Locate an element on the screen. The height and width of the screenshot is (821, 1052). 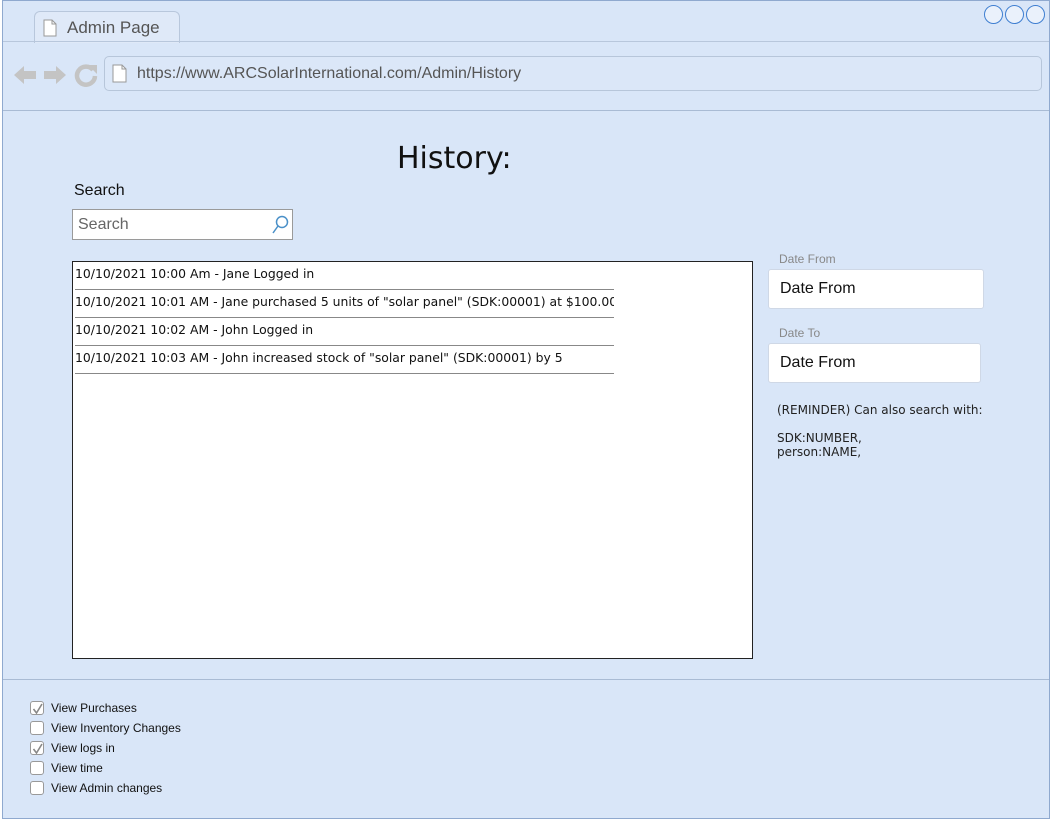
page-title: History: is located at coordinates (454, 158).